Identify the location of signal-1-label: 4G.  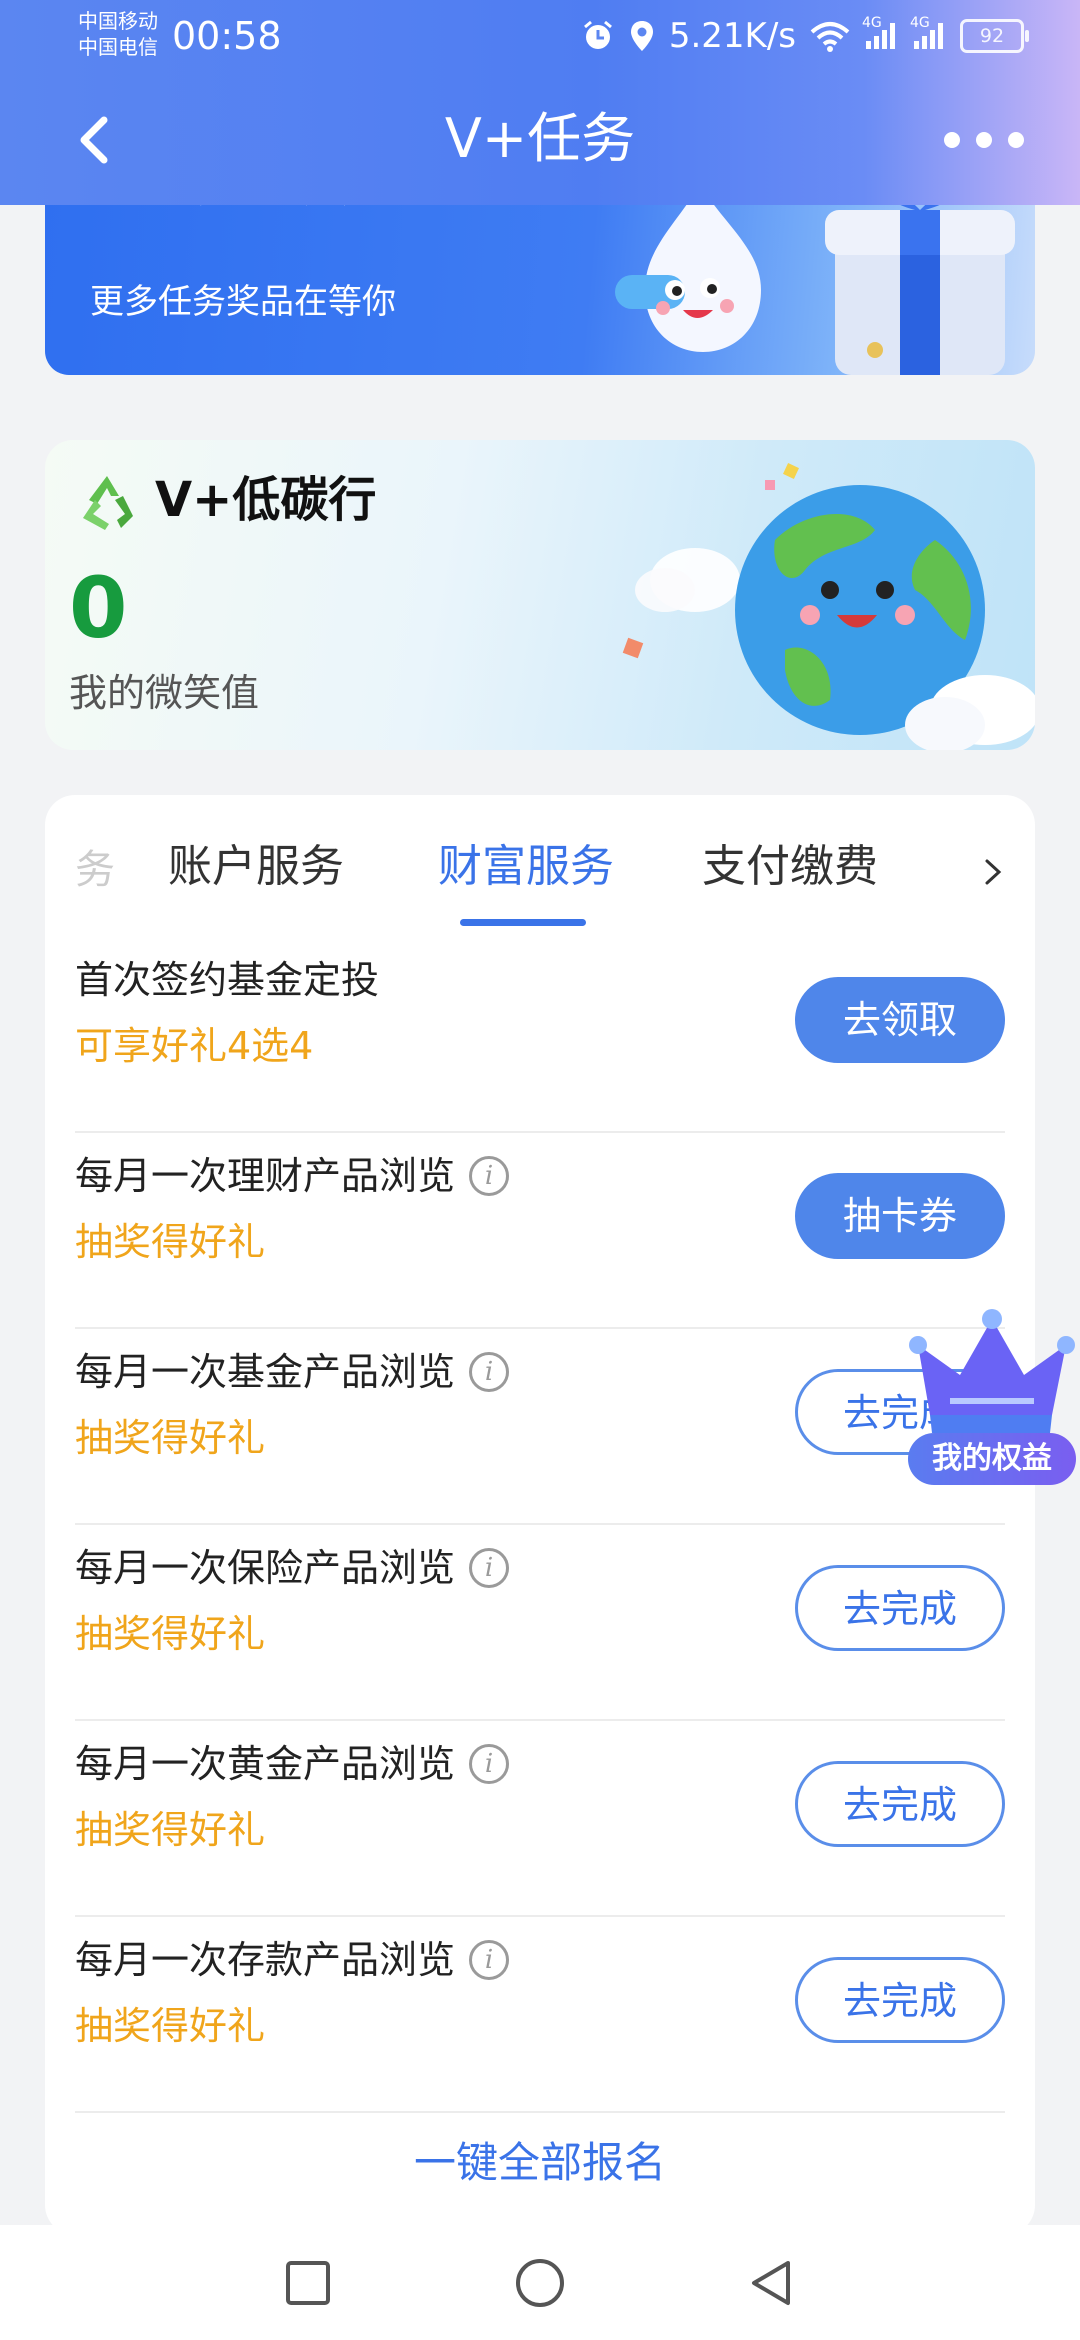
(872, 23).